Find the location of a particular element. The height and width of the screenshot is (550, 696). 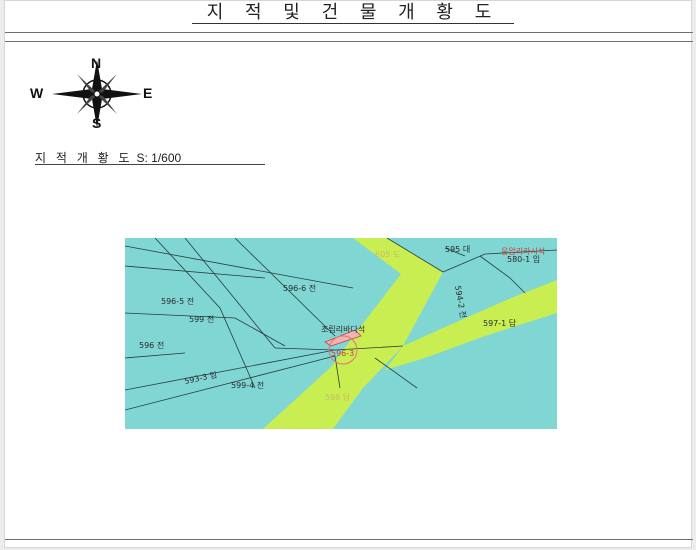

label-580-1: 580-1 임 is located at coordinates (523, 259).